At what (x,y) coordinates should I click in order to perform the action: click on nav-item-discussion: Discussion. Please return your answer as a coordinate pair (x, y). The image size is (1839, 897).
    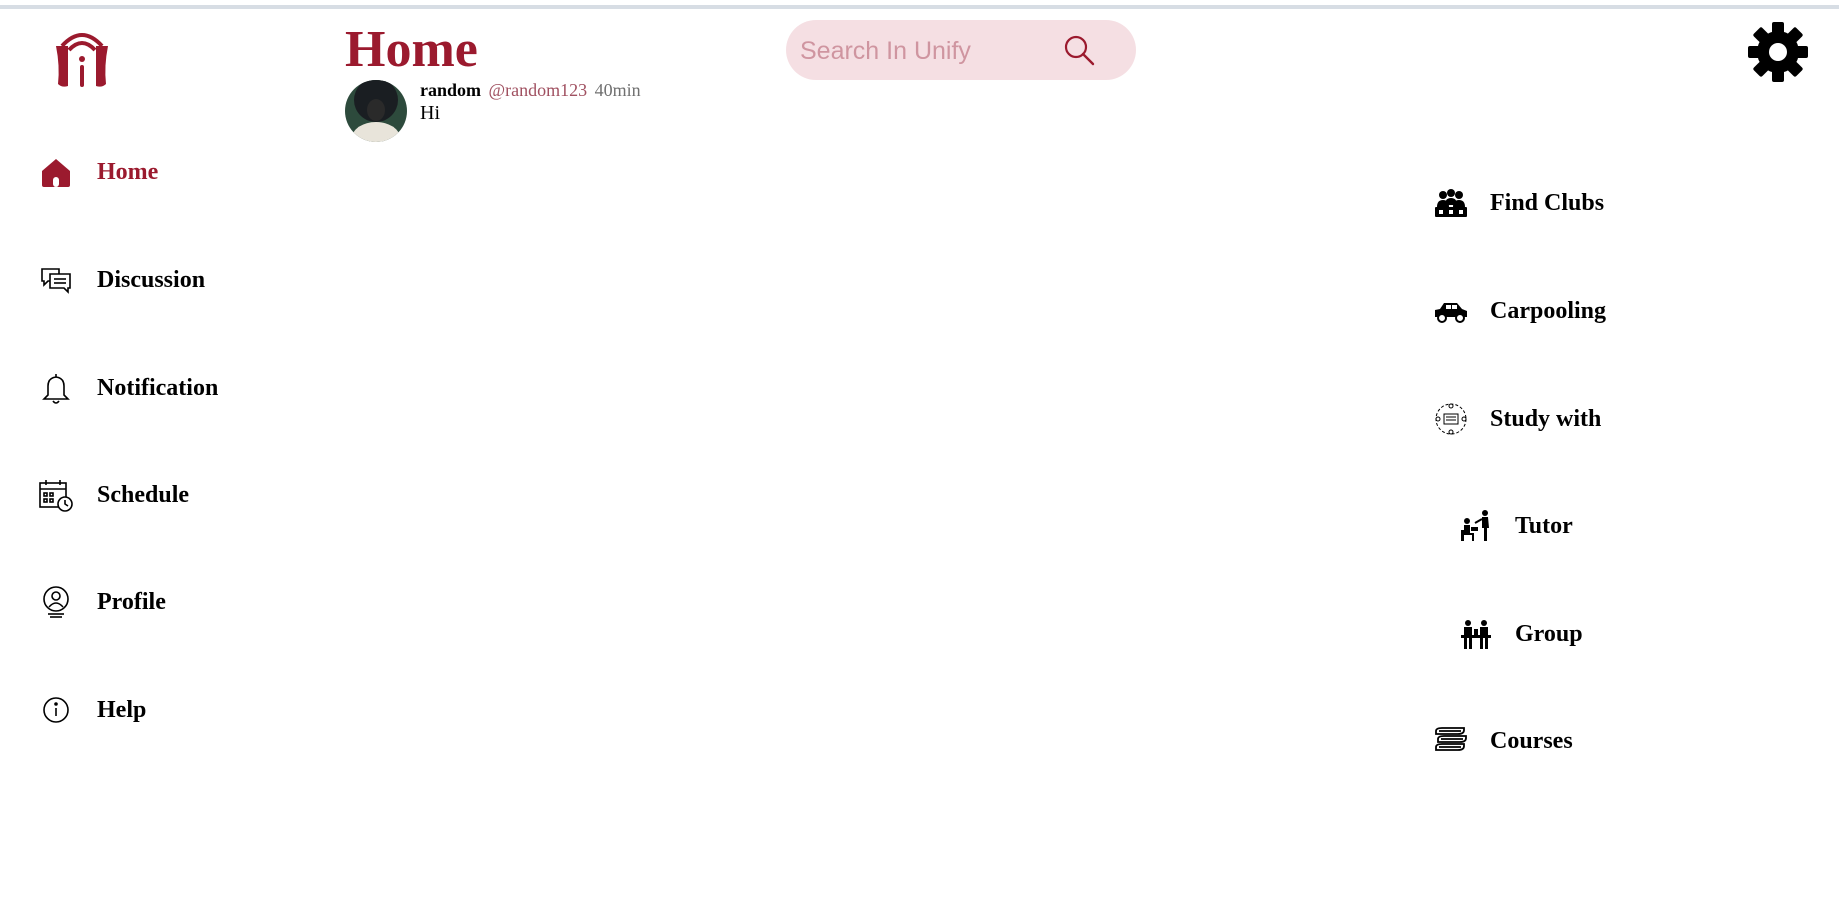
    Looking at the image, I should click on (121, 280).